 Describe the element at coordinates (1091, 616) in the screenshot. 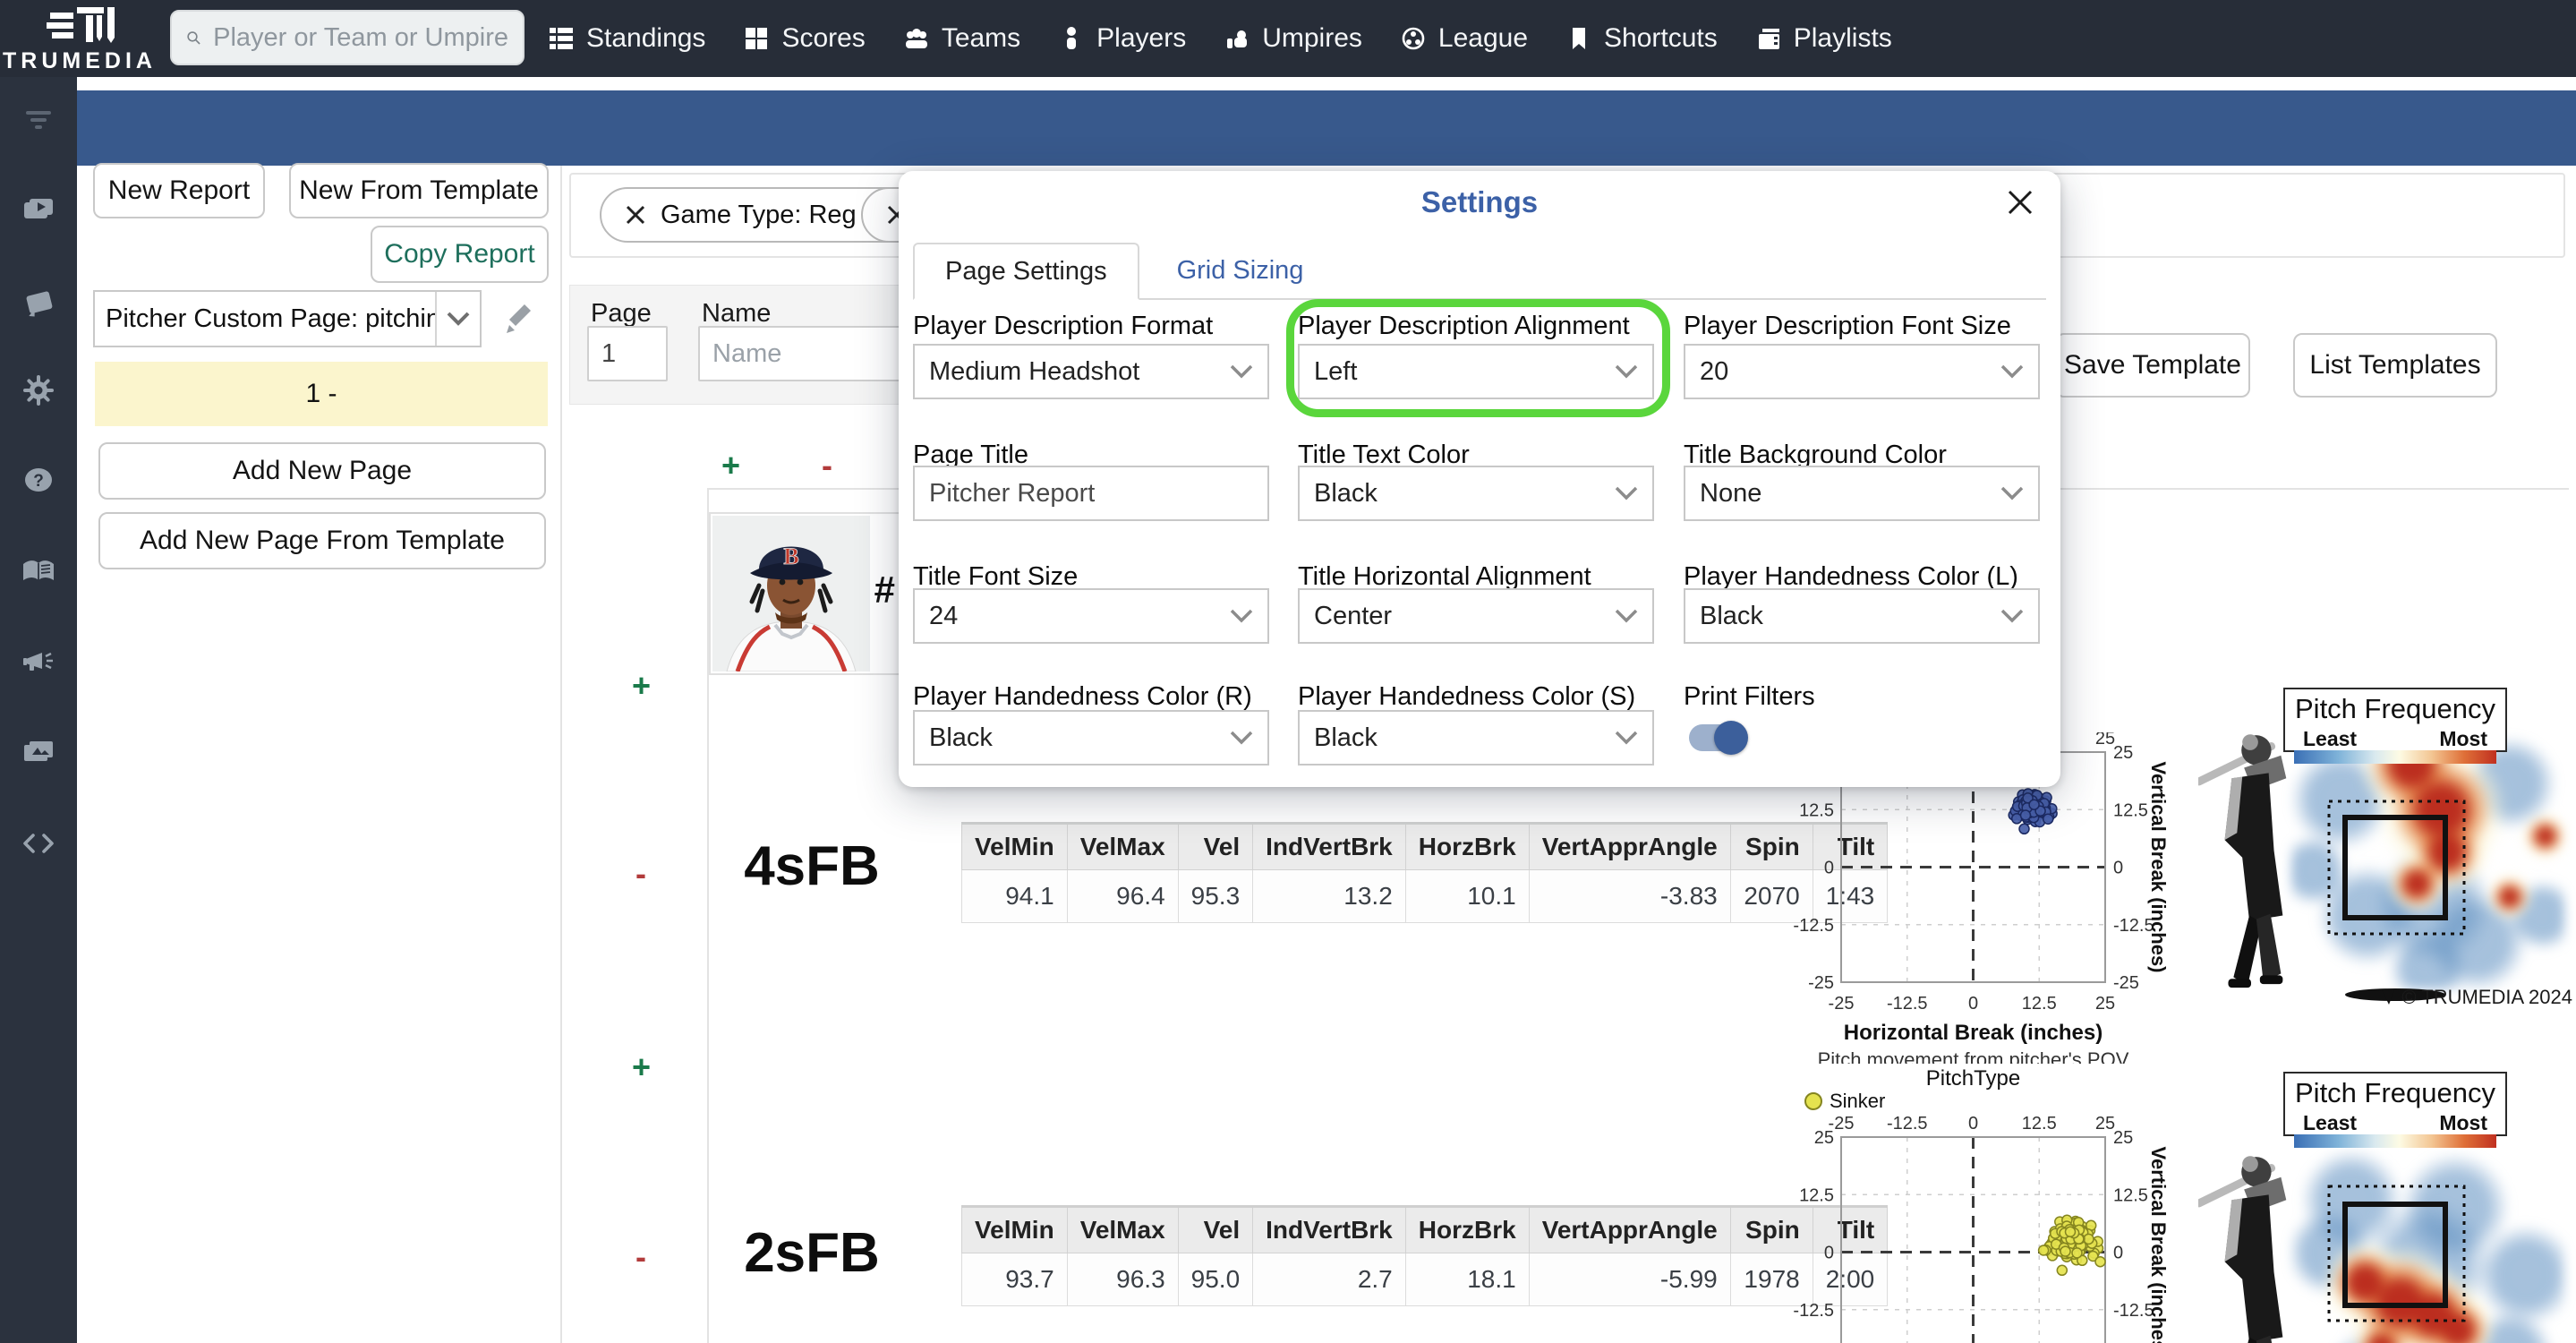

I see `title-font-size-select: 24` at that location.